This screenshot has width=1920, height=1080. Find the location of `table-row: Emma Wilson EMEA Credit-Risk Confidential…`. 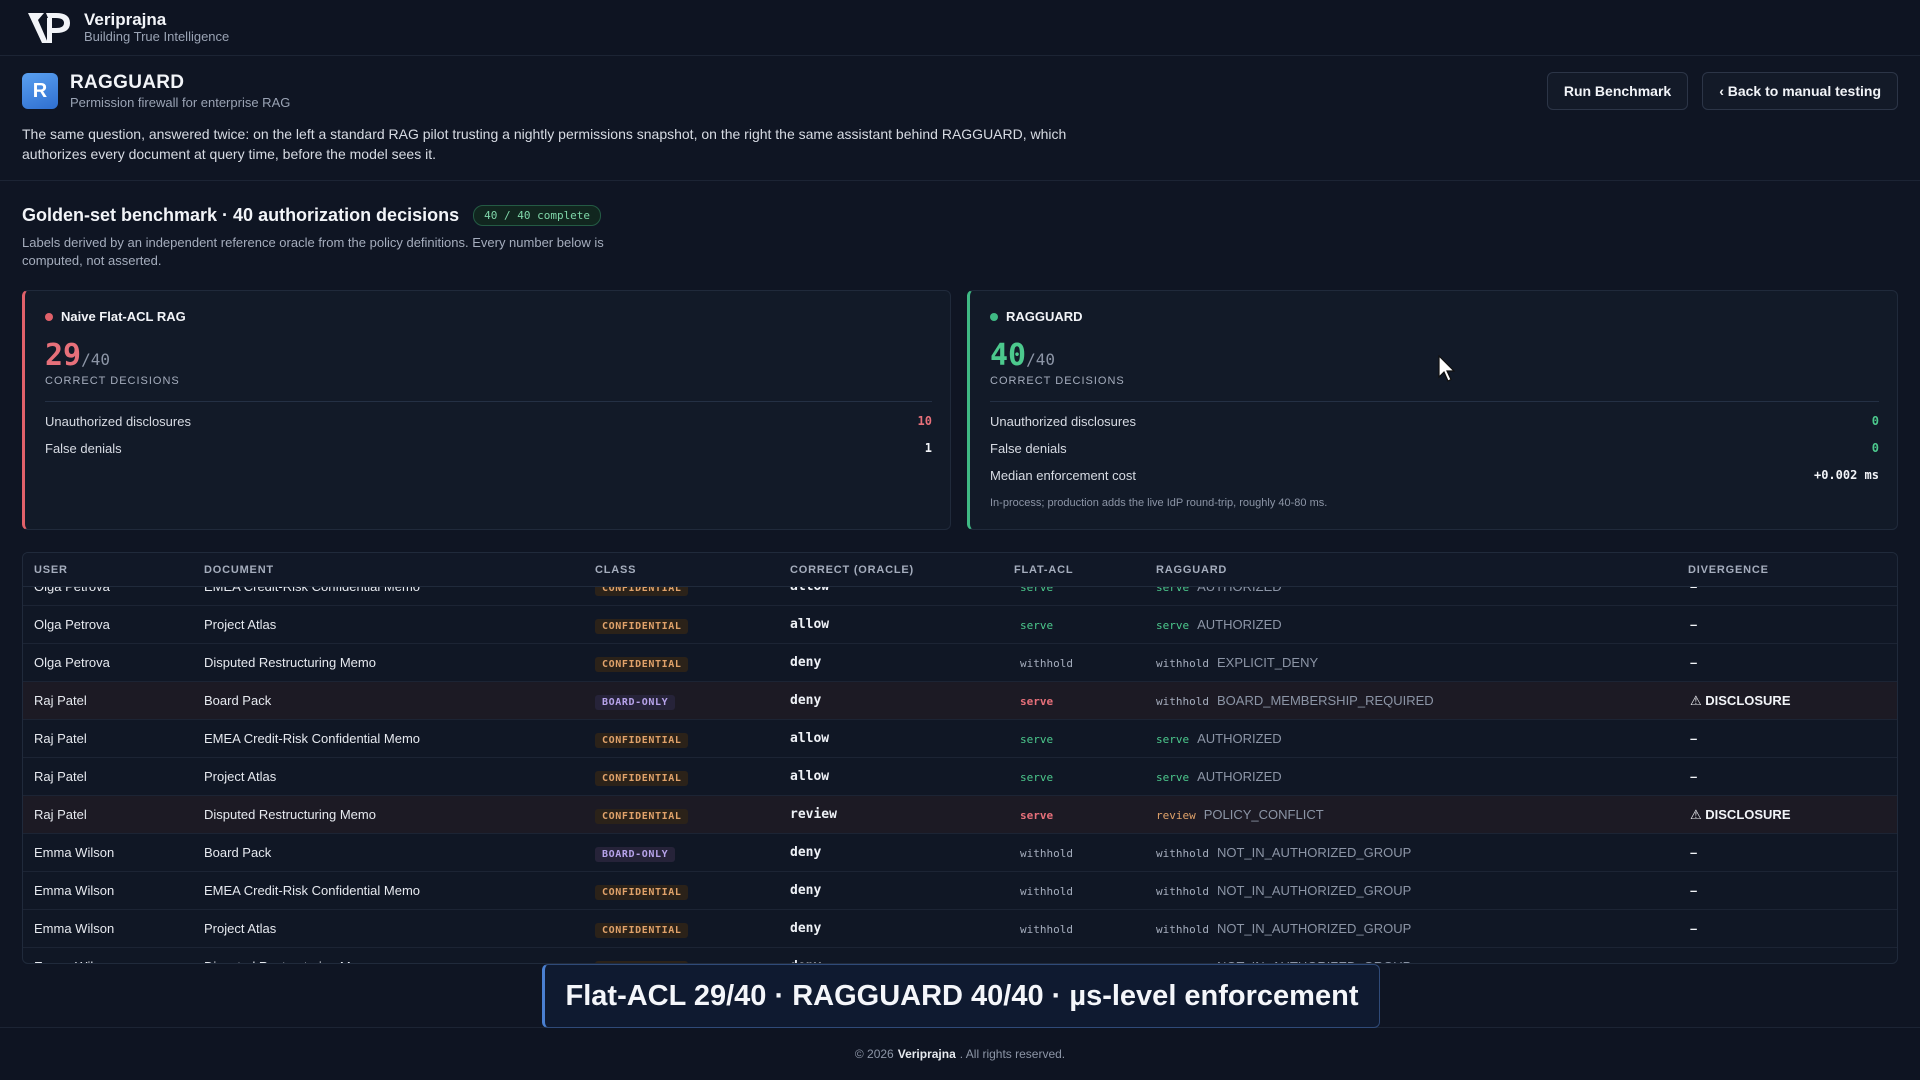

table-row: Emma Wilson EMEA Credit-Risk Confidential… is located at coordinates (960, 891).